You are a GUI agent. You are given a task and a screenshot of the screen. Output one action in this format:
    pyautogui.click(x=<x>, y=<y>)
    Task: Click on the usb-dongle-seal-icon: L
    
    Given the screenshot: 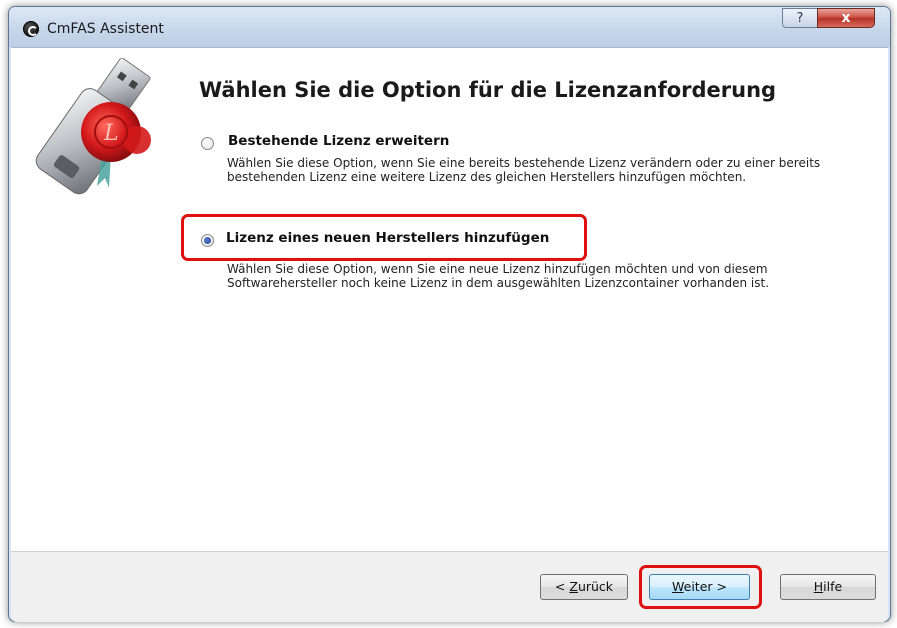 What is the action you would take?
    pyautogui.click(x=93, y=126)
    